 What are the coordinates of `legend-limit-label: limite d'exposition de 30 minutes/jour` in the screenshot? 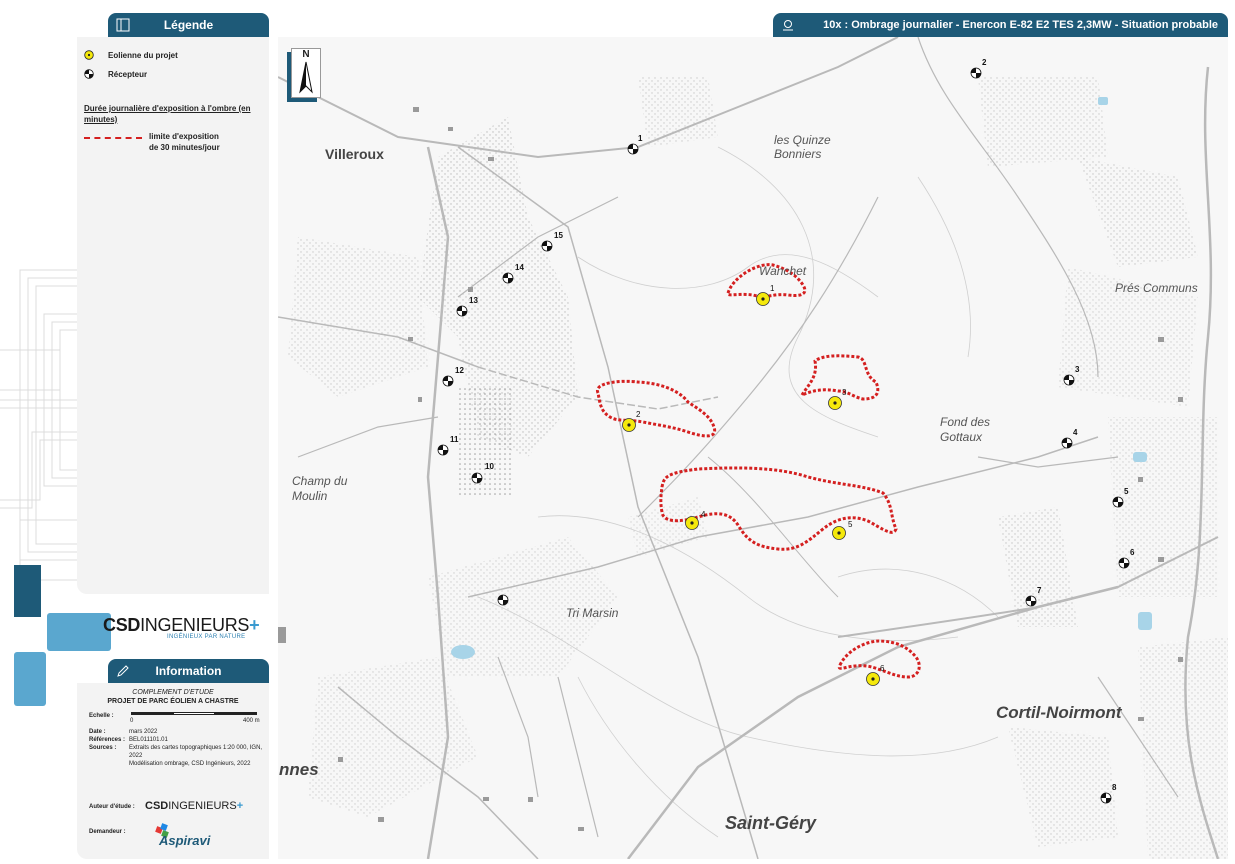 It's located at (184, 142).